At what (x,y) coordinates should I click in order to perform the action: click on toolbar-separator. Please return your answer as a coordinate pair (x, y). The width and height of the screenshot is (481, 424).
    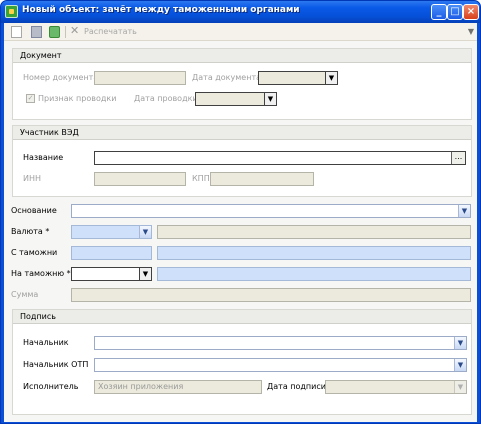
    Looking at the image, I should click on (65, 32).